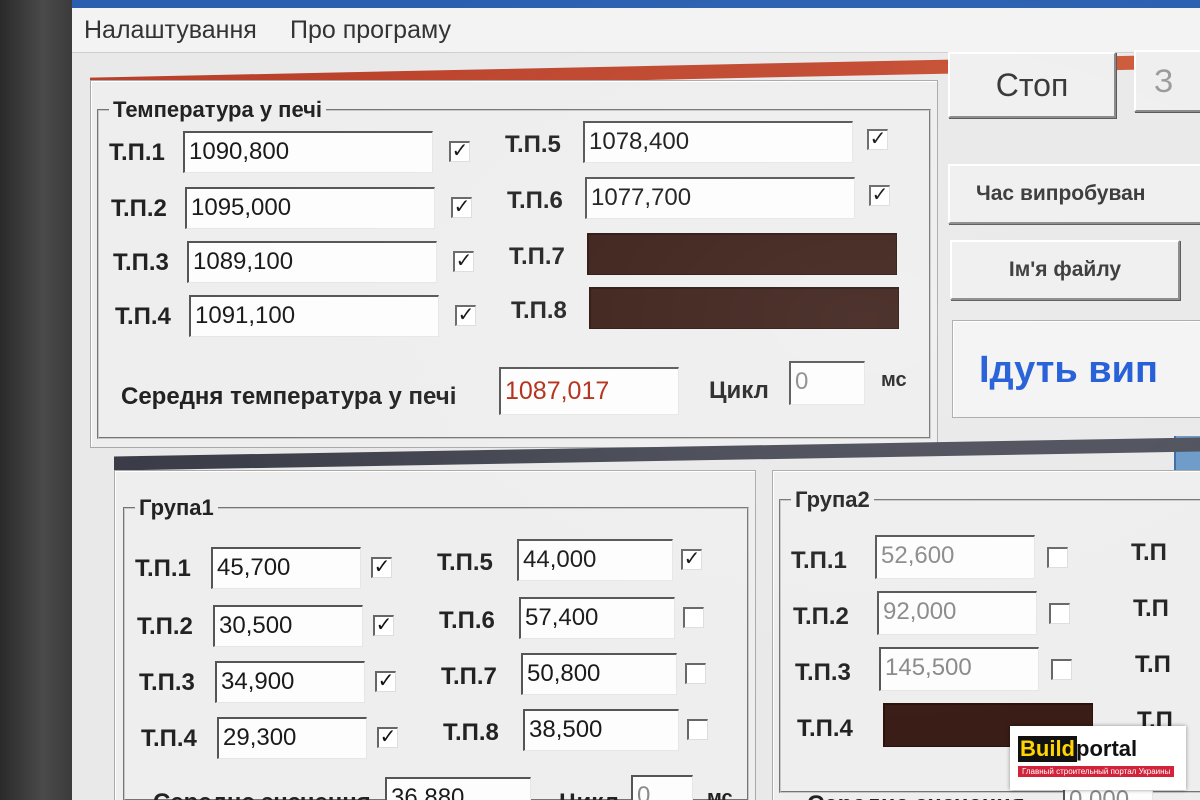 The height and width of the screenshot is (800, 1200). I want to click on group1-tp8-label: Т.П.8, so click(471, 732).